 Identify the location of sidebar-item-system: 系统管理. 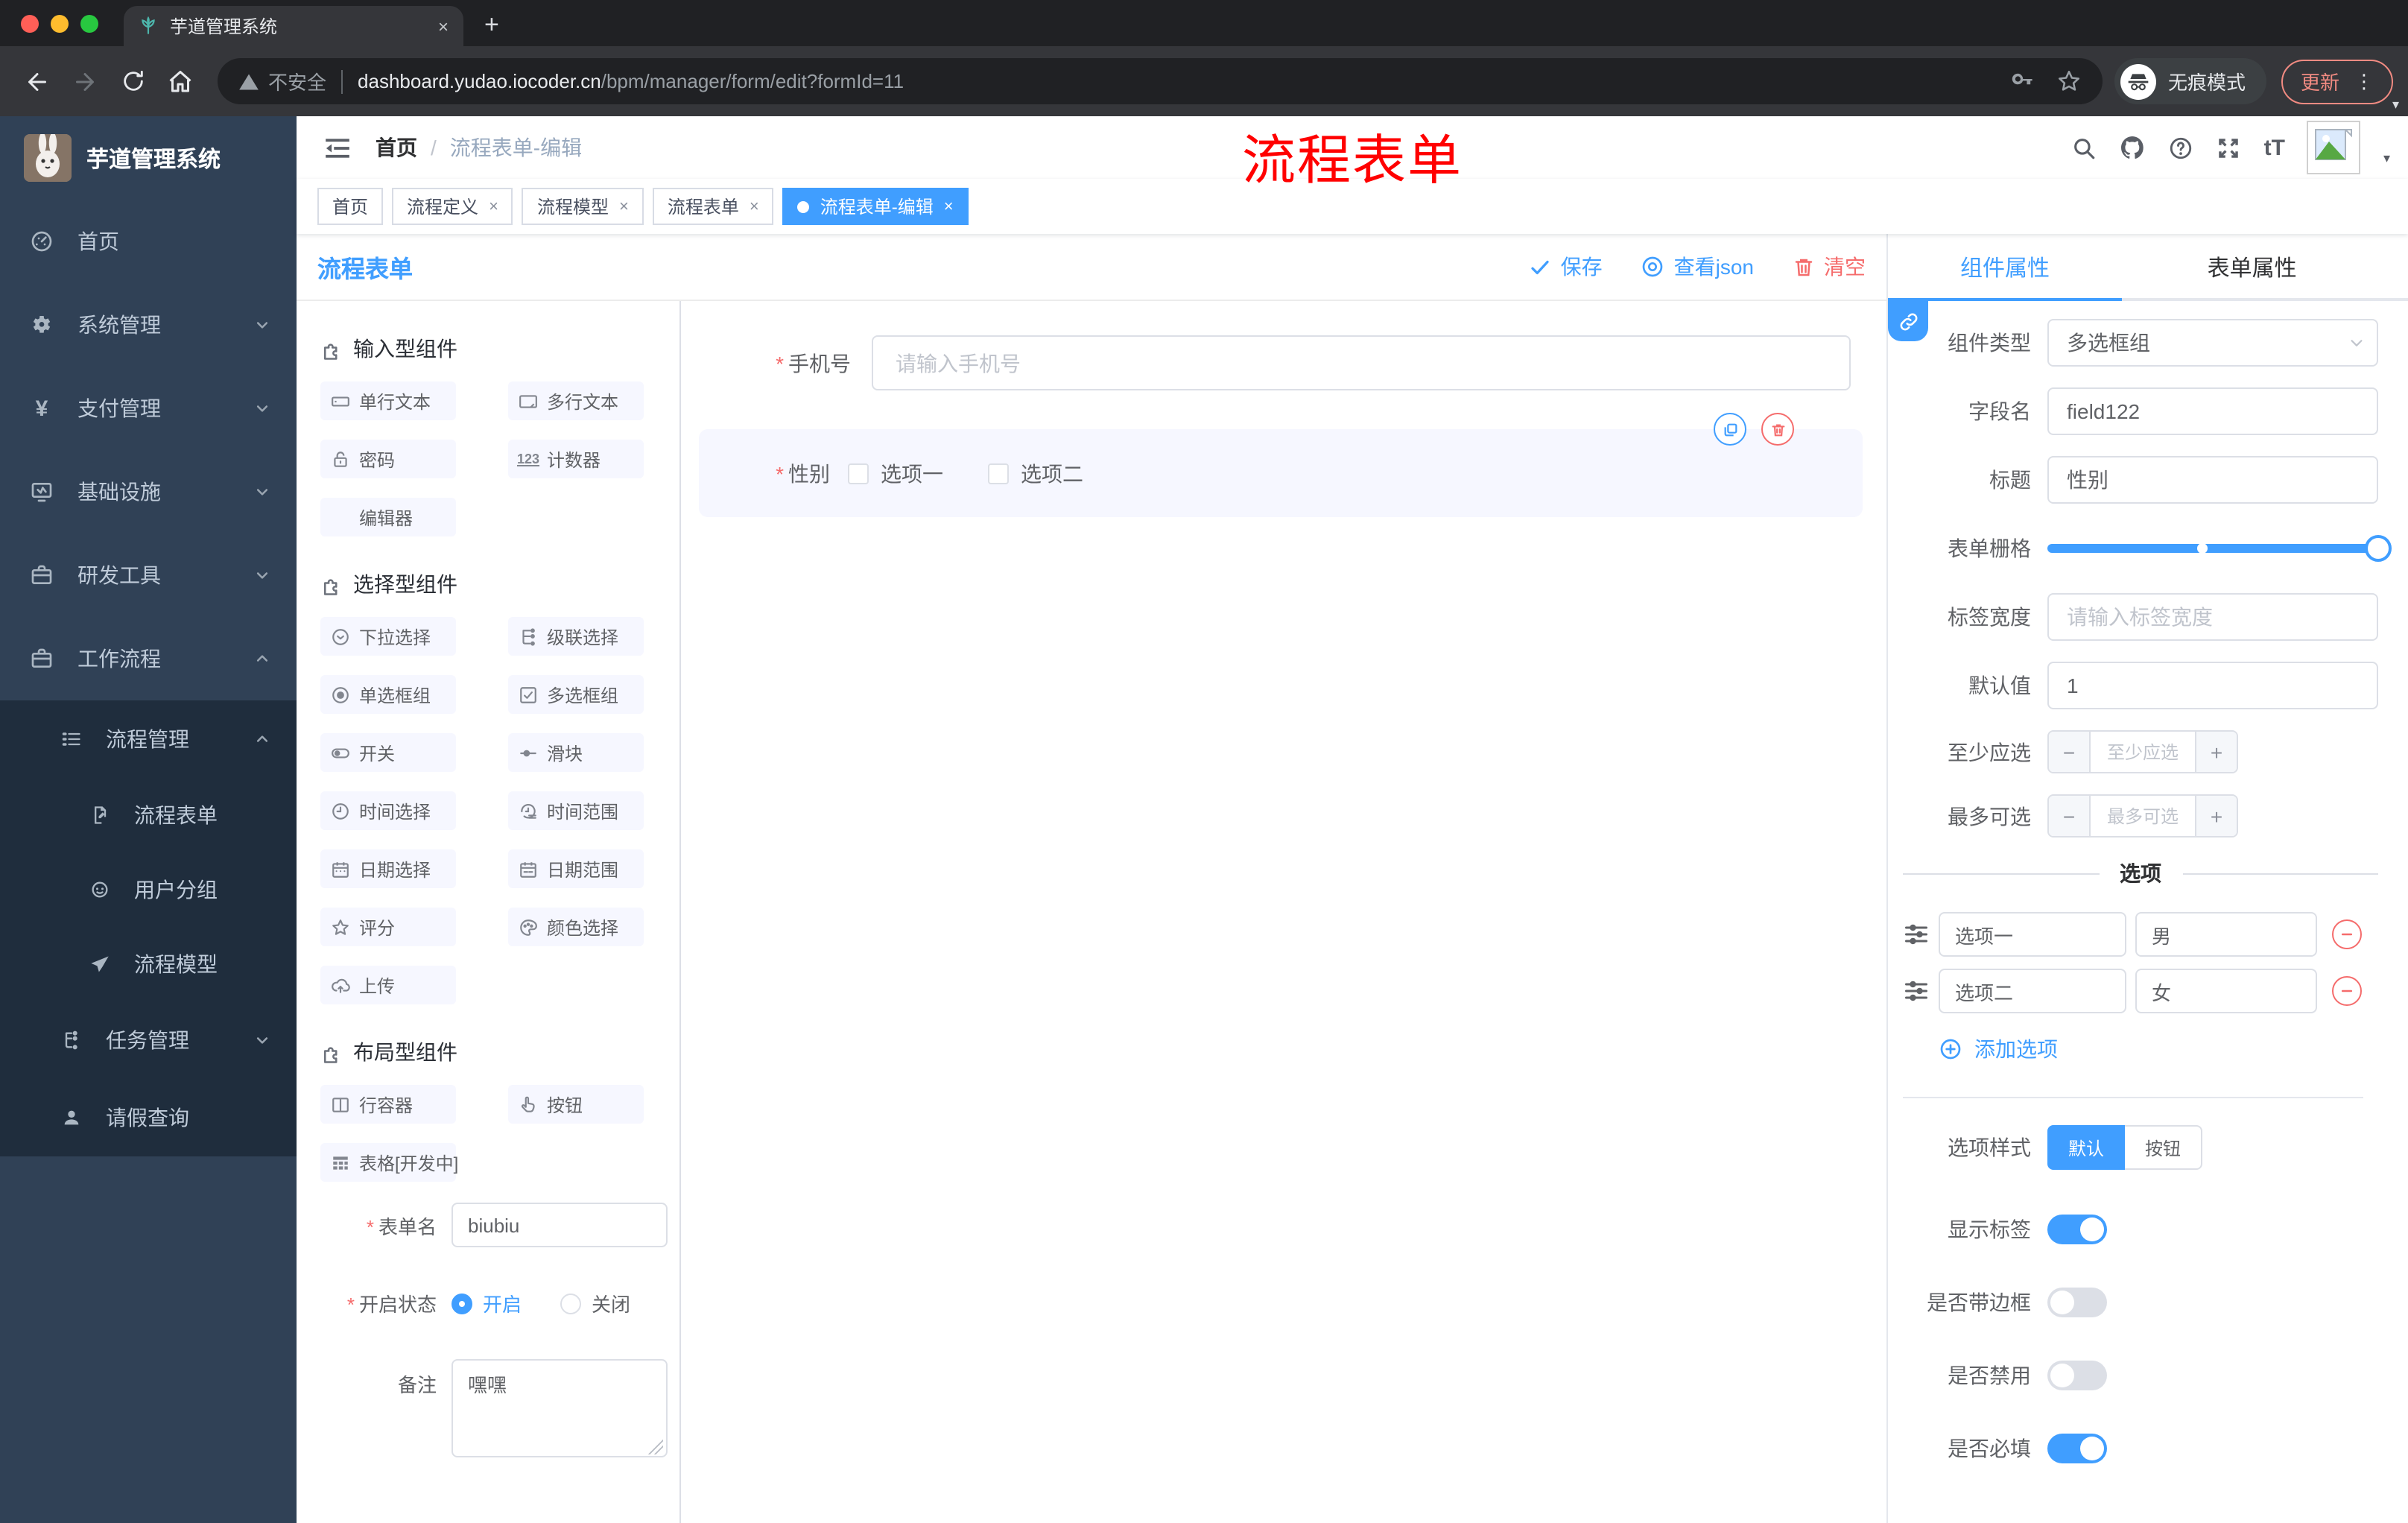
(148, 325).